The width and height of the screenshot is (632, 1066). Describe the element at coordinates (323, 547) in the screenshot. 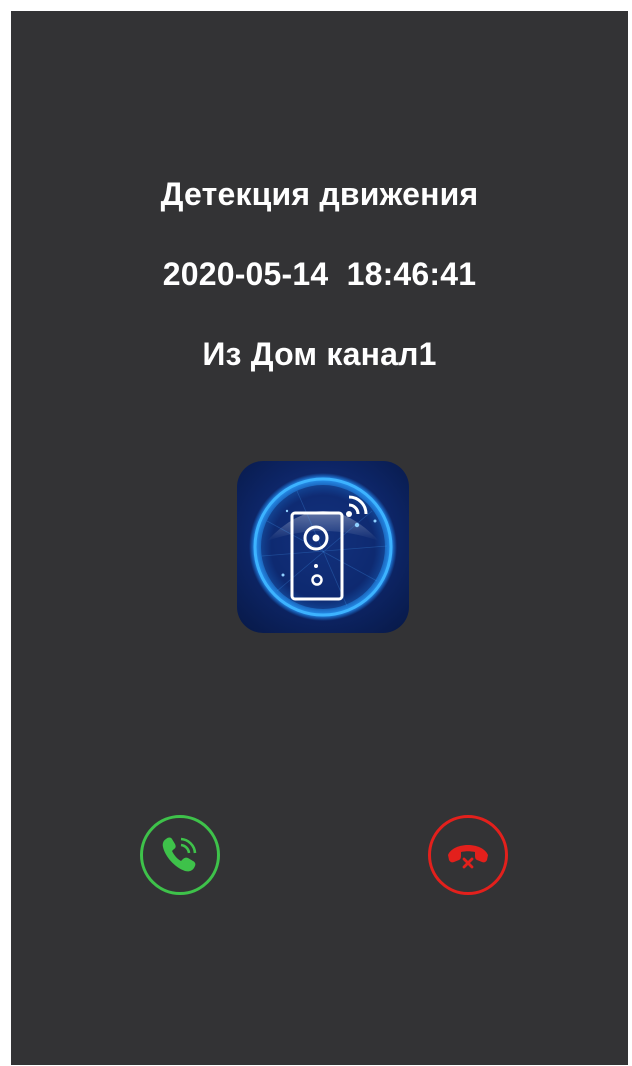

I see `doorbell-camera-app-icon` at that location.